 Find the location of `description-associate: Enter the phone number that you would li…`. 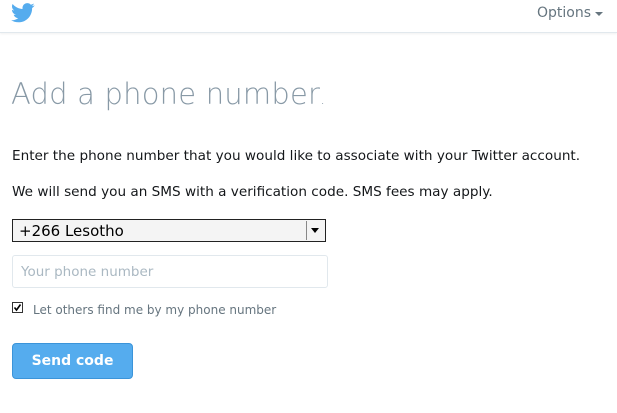

description-associate: Enter the phone number that you would li… is located at coordinates (296, 156).